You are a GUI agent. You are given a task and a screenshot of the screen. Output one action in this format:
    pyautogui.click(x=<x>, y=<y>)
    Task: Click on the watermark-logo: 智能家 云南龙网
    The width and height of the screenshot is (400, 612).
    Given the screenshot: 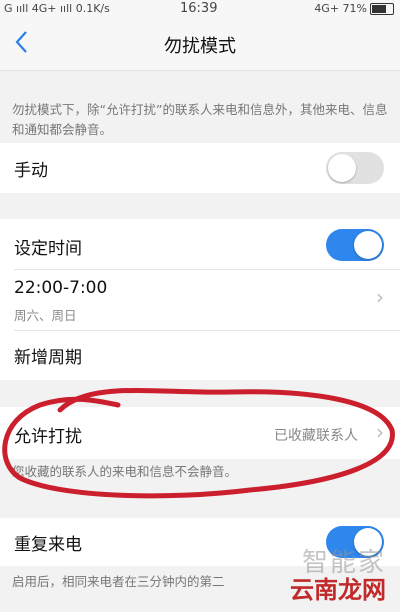 What is the action you would take?
    pyautogui.click(x=332, y=573)
    